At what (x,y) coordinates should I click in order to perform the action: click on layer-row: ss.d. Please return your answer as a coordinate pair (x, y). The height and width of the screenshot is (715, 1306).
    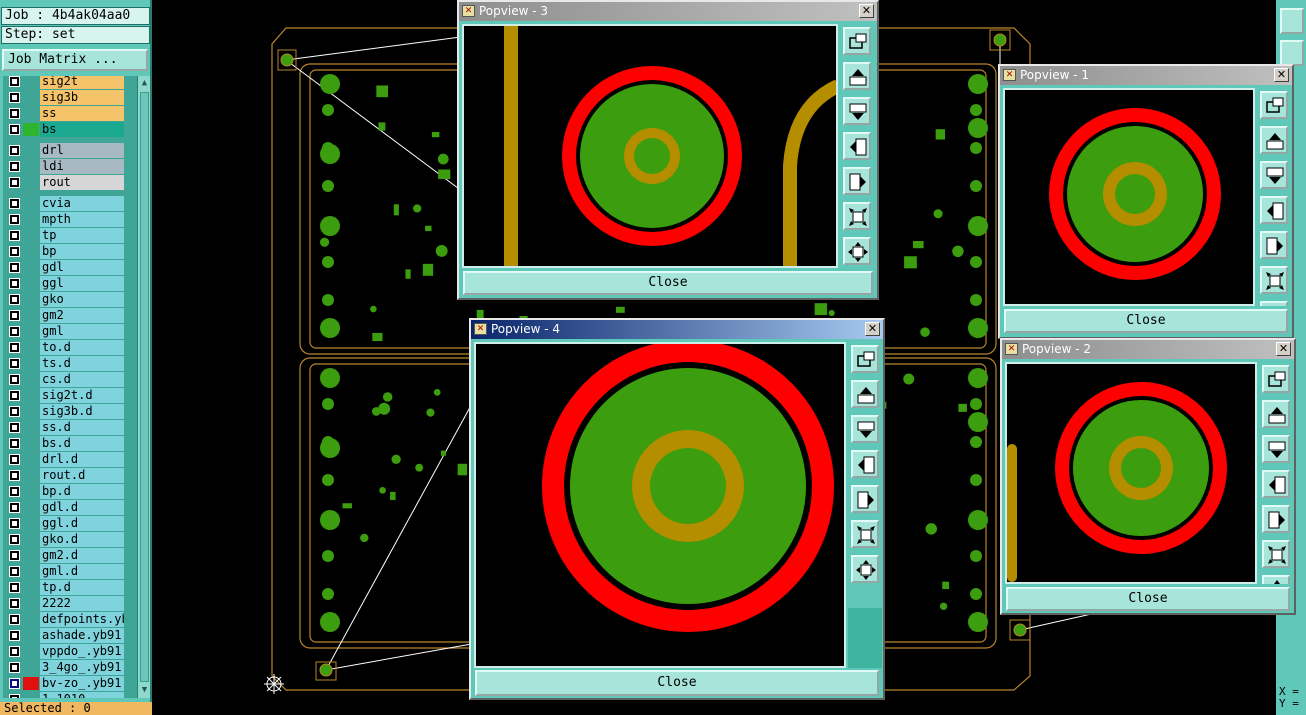
    Looking at the image, I should click on (70, 427).